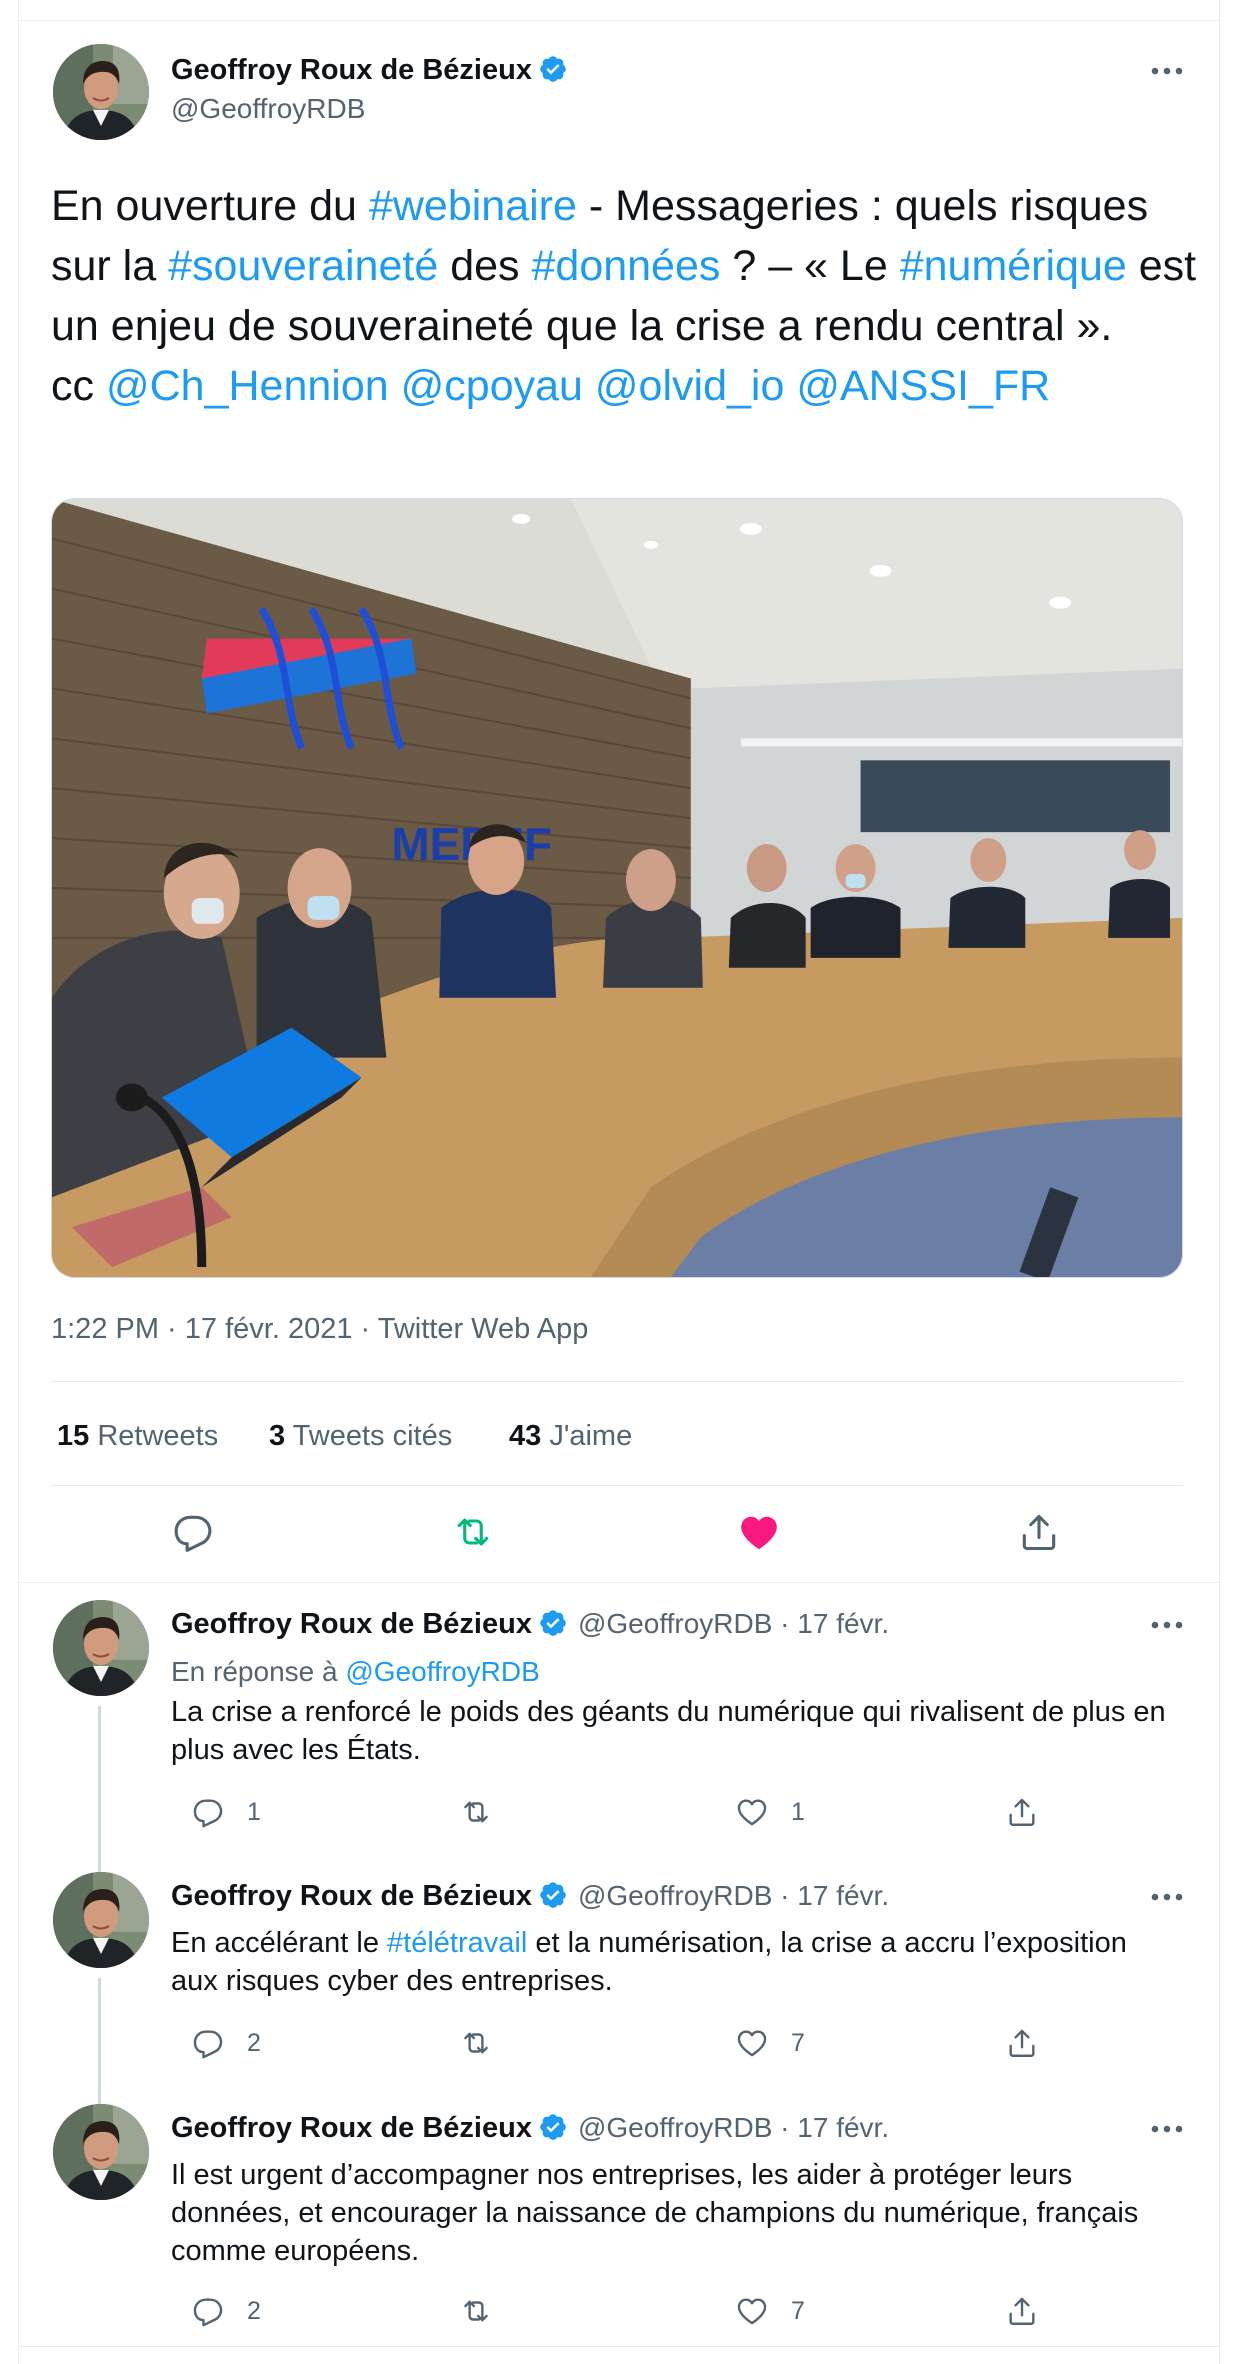 The width and height of the screenshot is (1238, 2364). I want to click on like-count: 1, so click(798, 1811).